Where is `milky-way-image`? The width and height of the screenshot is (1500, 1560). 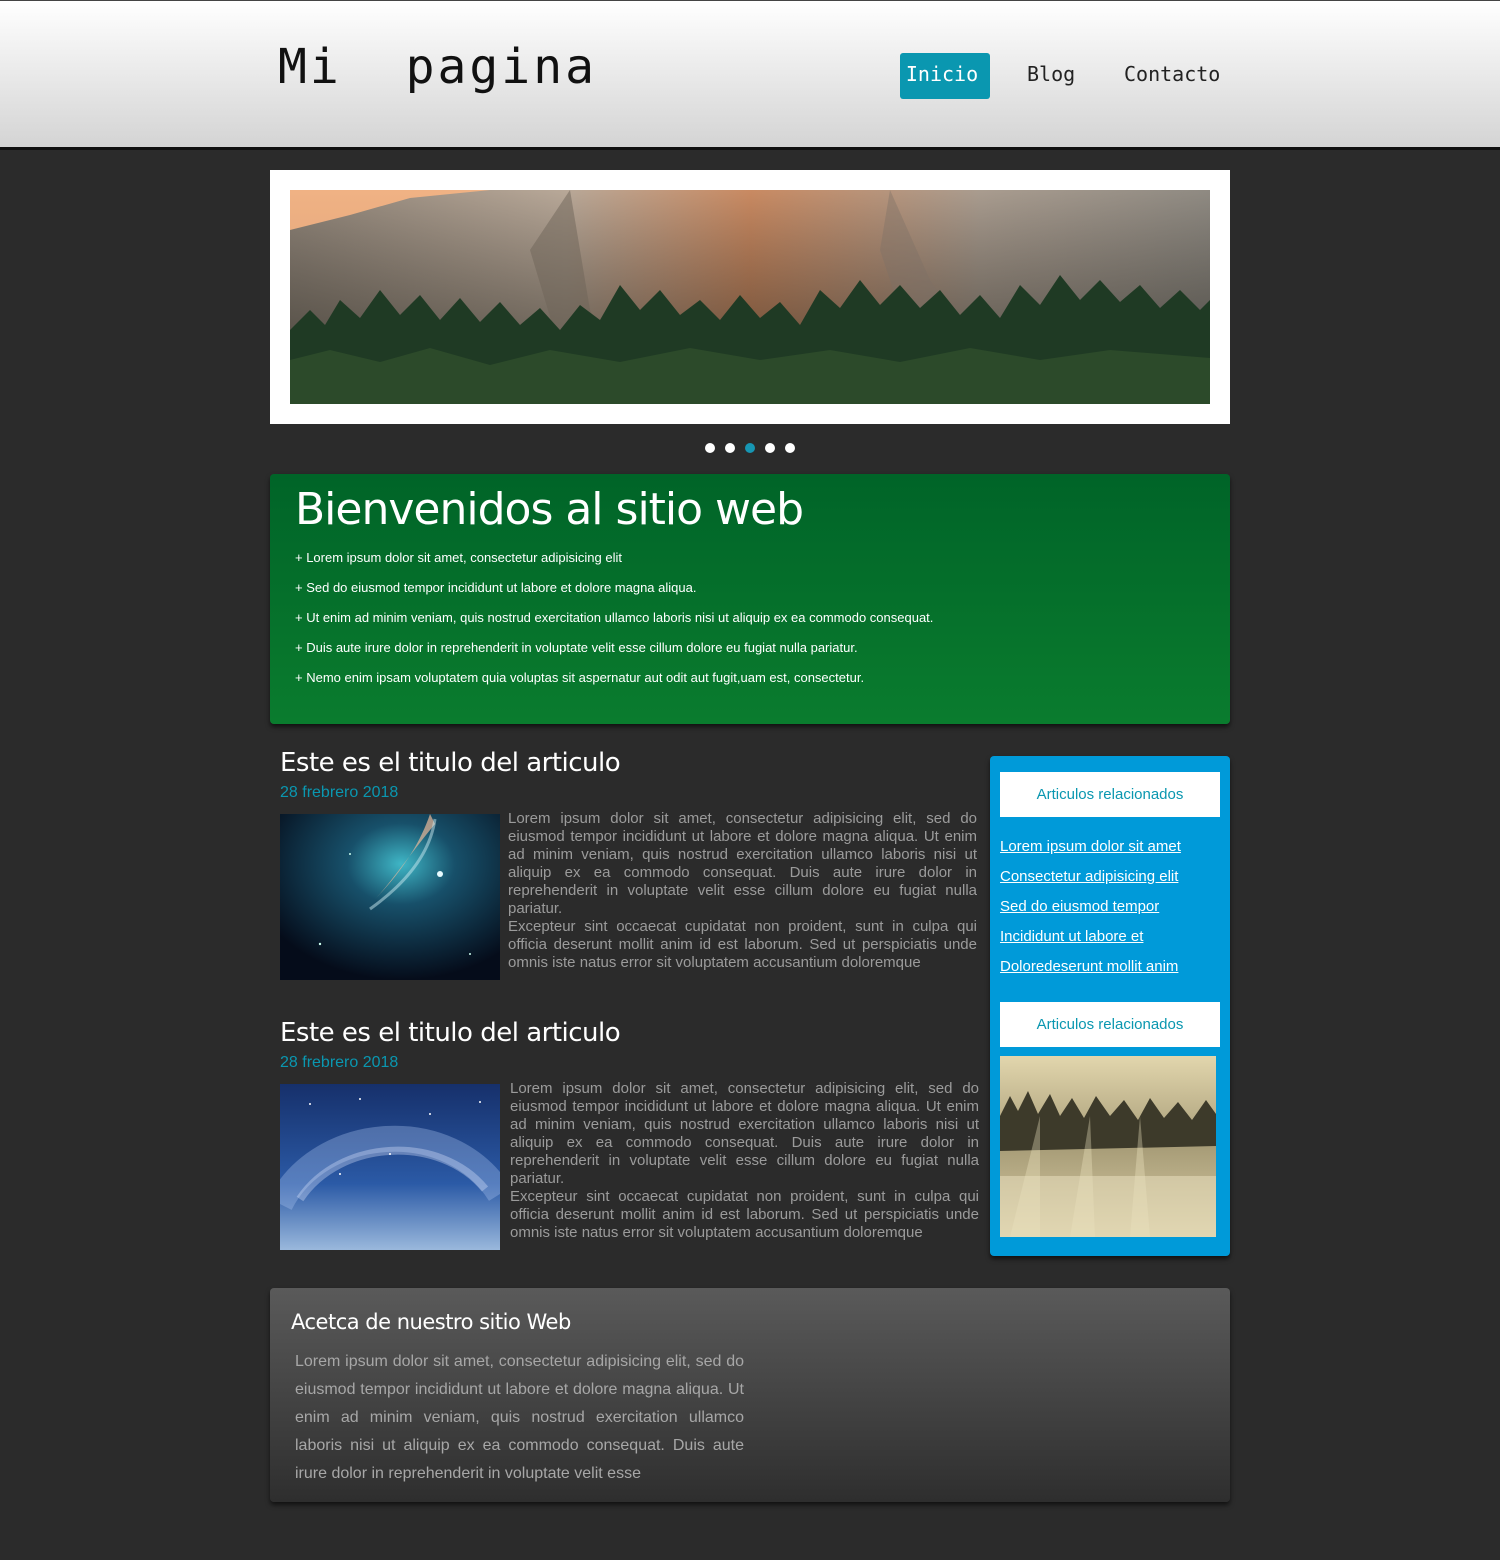
milky-way-image is located at coordinates (390, 1167).